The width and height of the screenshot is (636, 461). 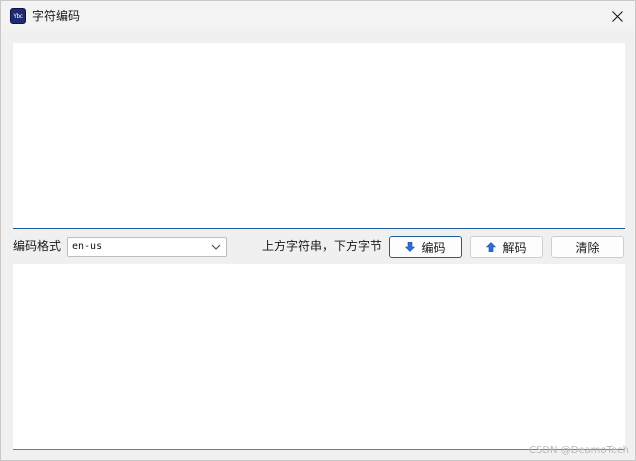 I want to click on clear-button-label: 清除, so click(x=587, y=247).